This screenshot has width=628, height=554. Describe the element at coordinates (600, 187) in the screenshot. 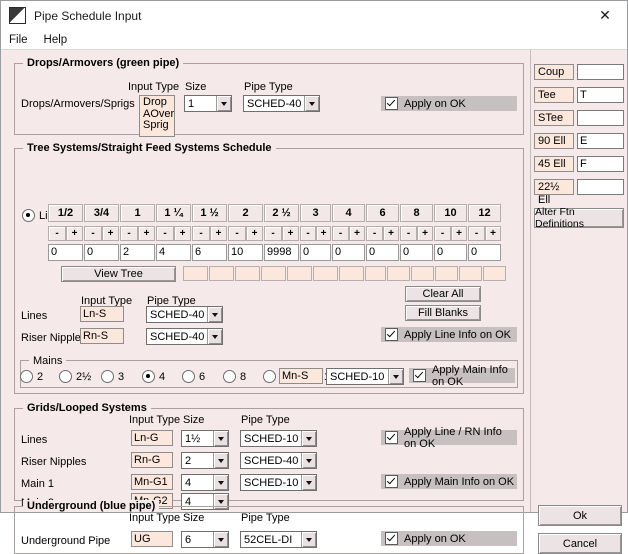

I see `fitting-value-22ell` at that location.